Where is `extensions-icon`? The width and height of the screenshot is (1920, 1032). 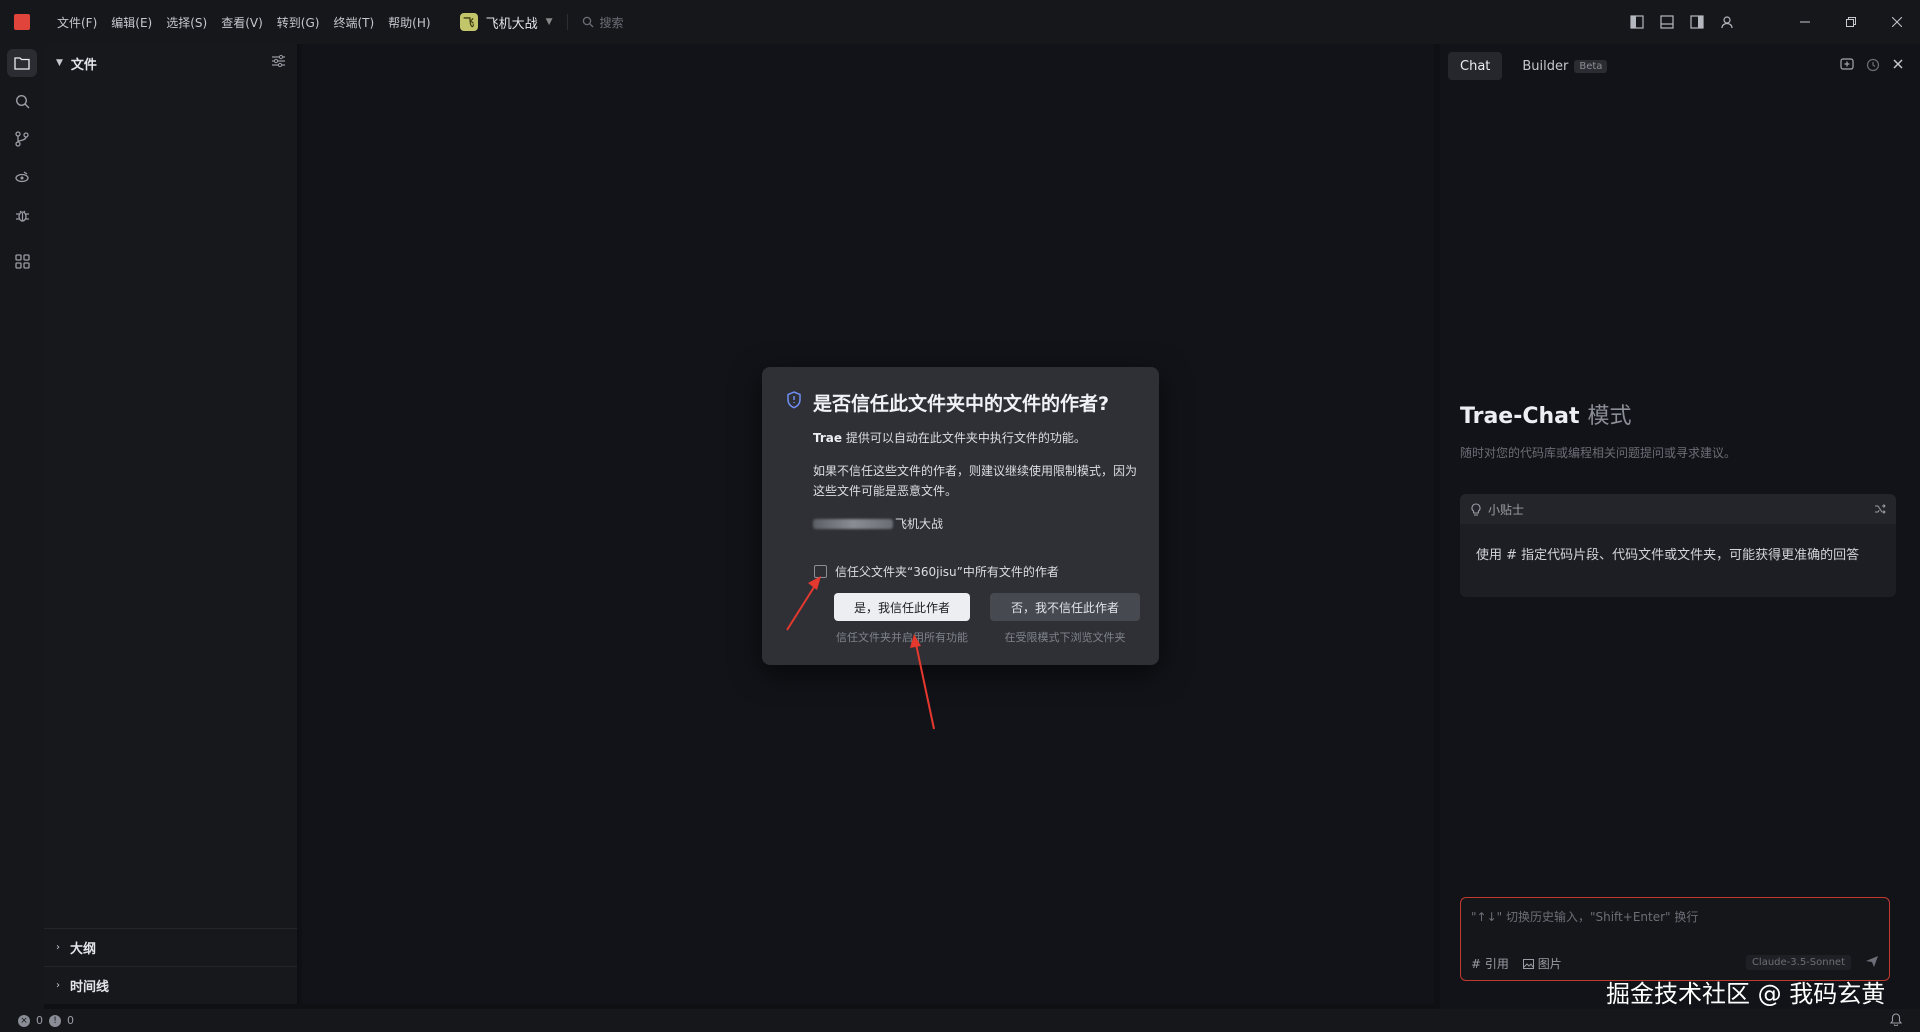
extensions-icon is located at coordinates (22, 261).